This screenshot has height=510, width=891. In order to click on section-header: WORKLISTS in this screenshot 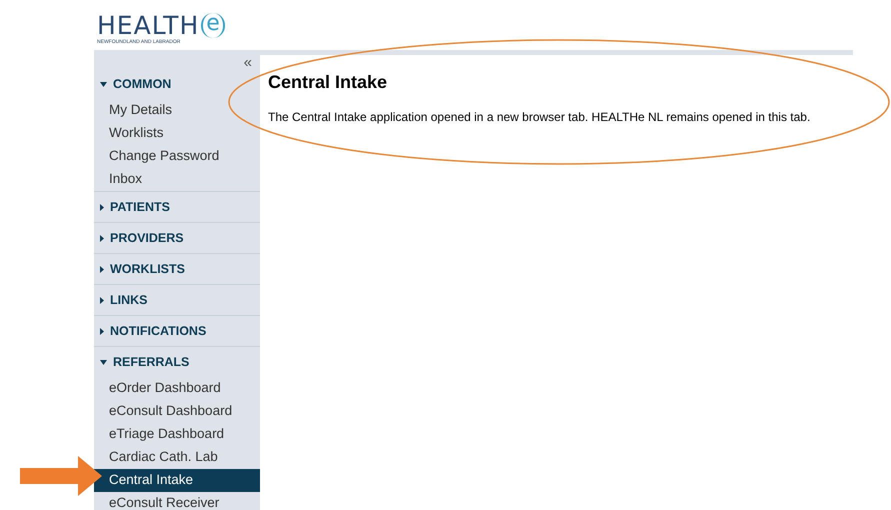, I will do `click(177, 269)`.